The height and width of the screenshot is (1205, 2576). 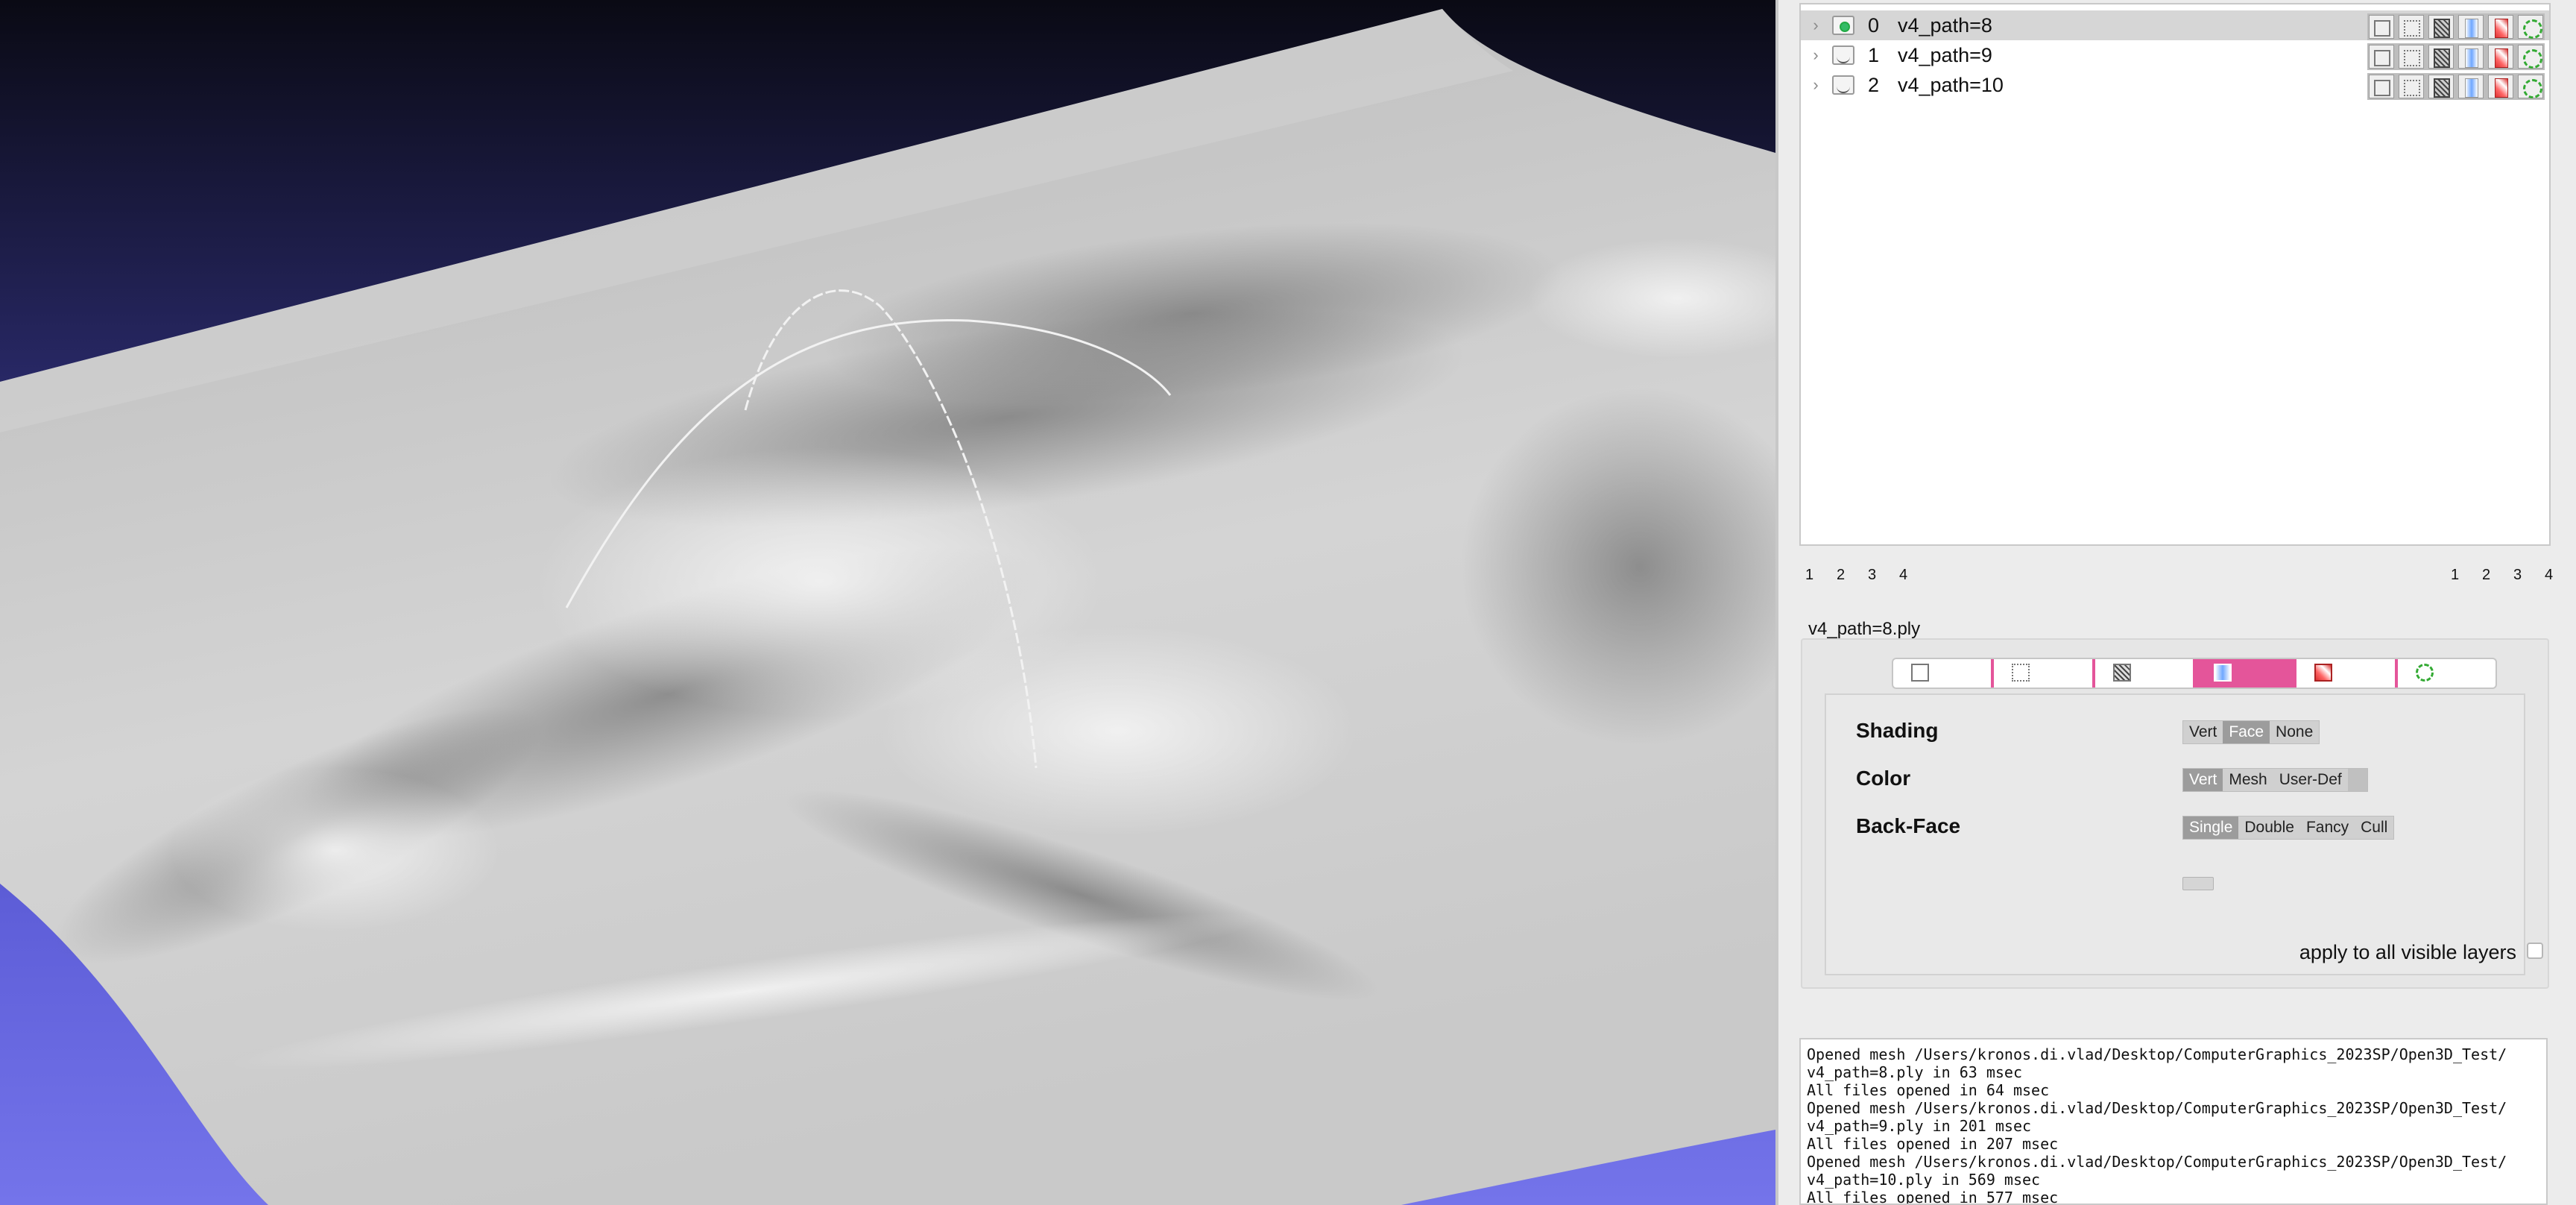 I want to click on tab-texture, so click(x=2344, y=673).